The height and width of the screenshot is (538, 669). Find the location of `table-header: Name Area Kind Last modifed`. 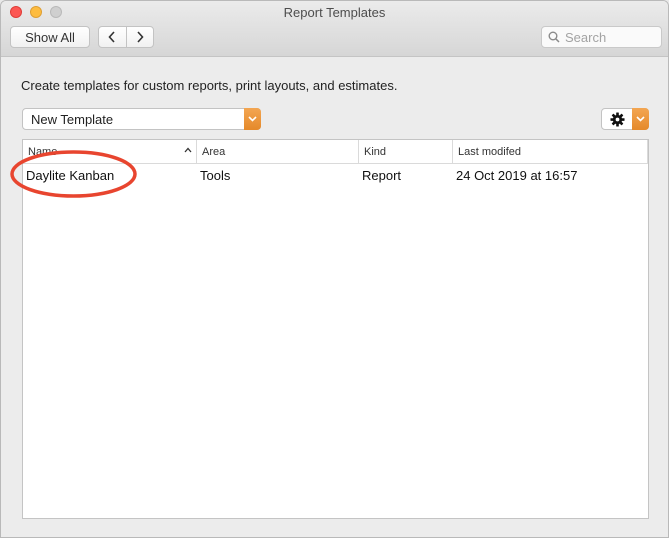

table-header: Name Area Kind Last modifed is located at coordinates (335, 152).